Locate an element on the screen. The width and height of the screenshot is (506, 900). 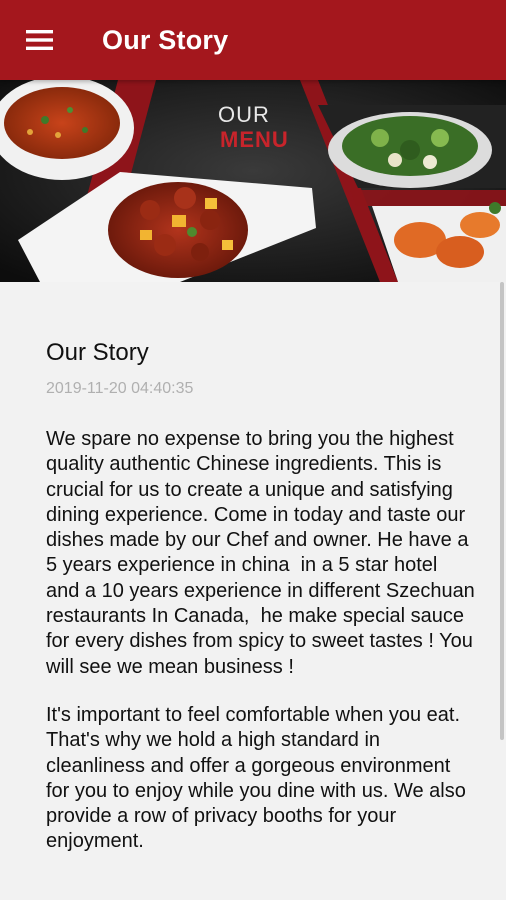
menu-button is located at coordinates (40, 40).